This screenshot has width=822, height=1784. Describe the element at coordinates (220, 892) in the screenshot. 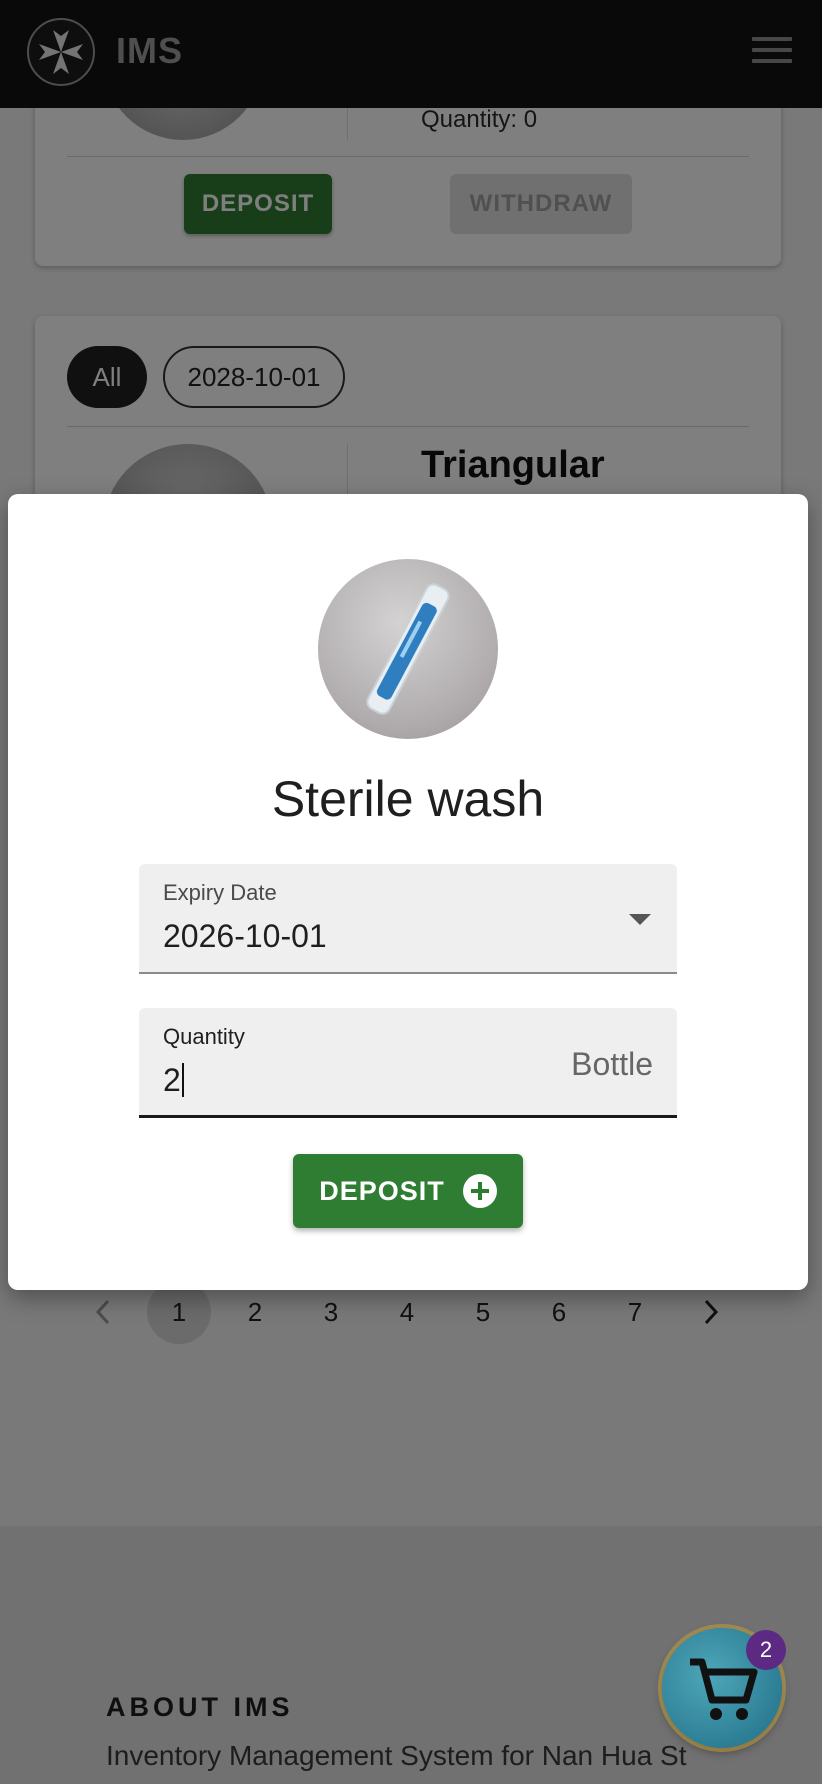

I see `expiry-date-label: Expiry Date` at that location.